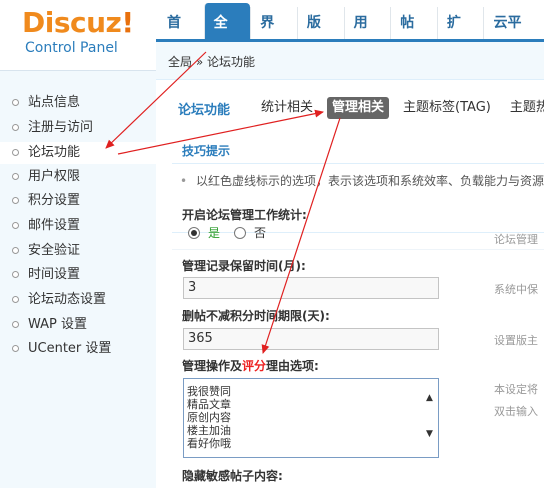  What do you see at coordinates (429, 398) in the screenshot?
I see `scroll-up-icon: ▲` at bounding box center [429, 398].